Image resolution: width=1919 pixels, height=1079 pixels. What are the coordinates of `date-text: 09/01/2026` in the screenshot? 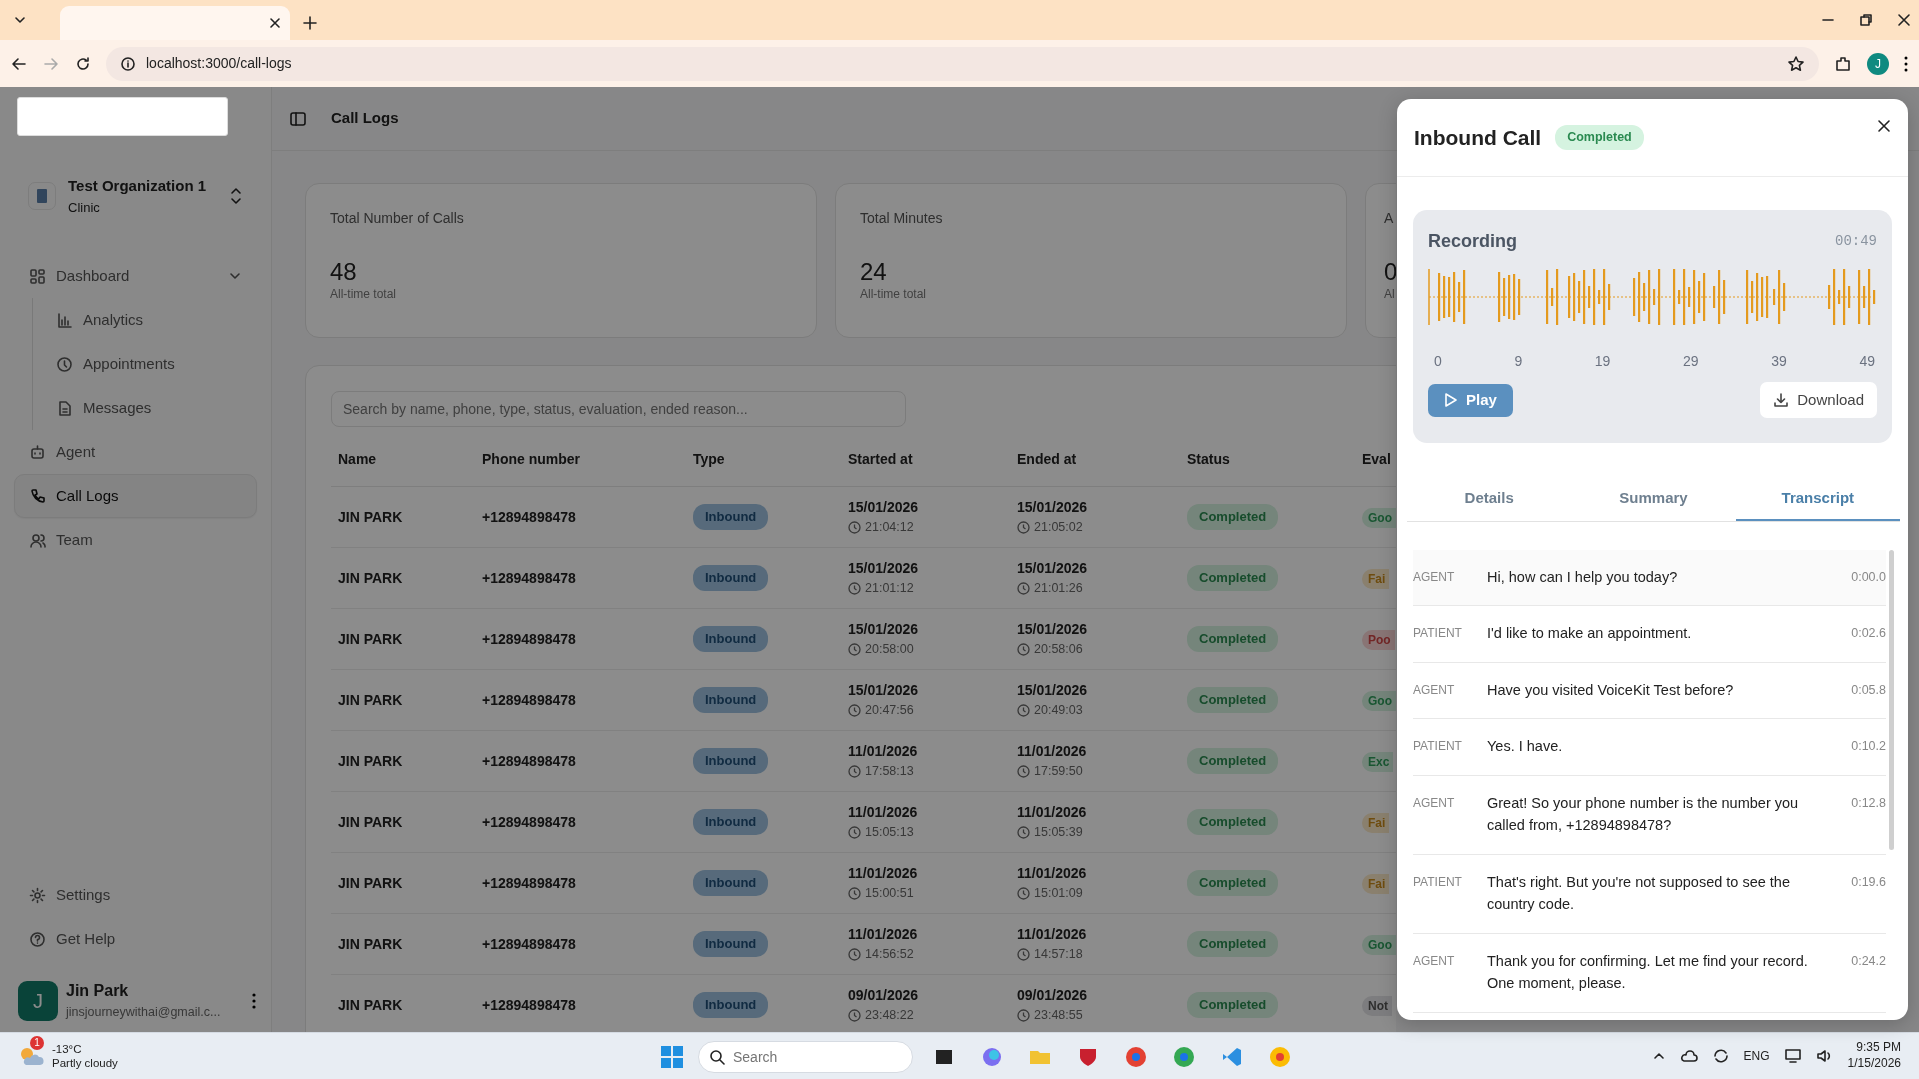 It's located at (884, 996).